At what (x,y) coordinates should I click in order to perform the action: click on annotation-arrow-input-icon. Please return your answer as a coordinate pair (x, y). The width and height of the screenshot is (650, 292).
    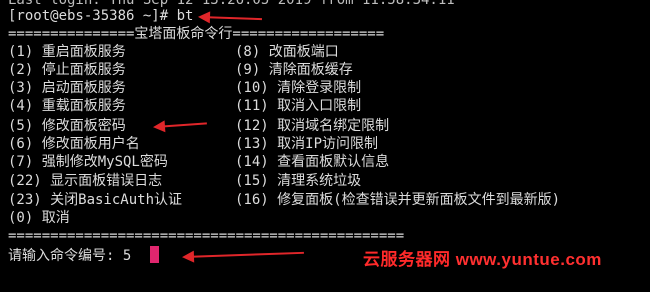
    Looking at the image, I should click on (243, 254).